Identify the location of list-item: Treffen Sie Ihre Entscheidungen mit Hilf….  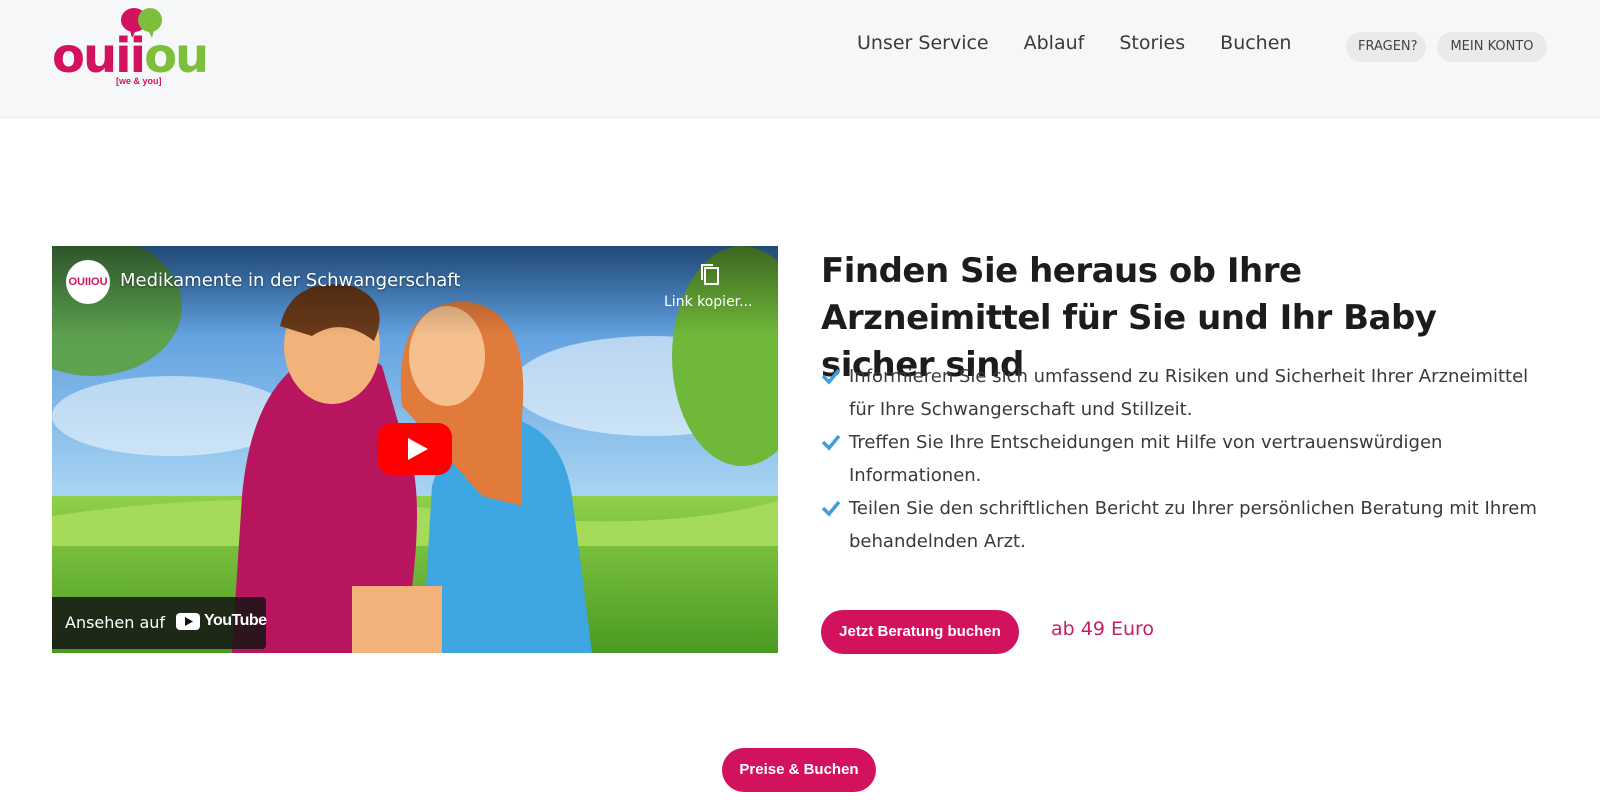
(1186, 459).